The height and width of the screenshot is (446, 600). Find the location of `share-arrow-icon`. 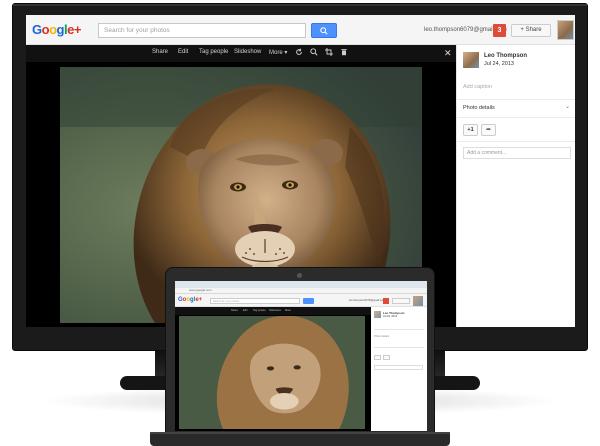

share-arrow-icon is located at coordinates (386, 357).